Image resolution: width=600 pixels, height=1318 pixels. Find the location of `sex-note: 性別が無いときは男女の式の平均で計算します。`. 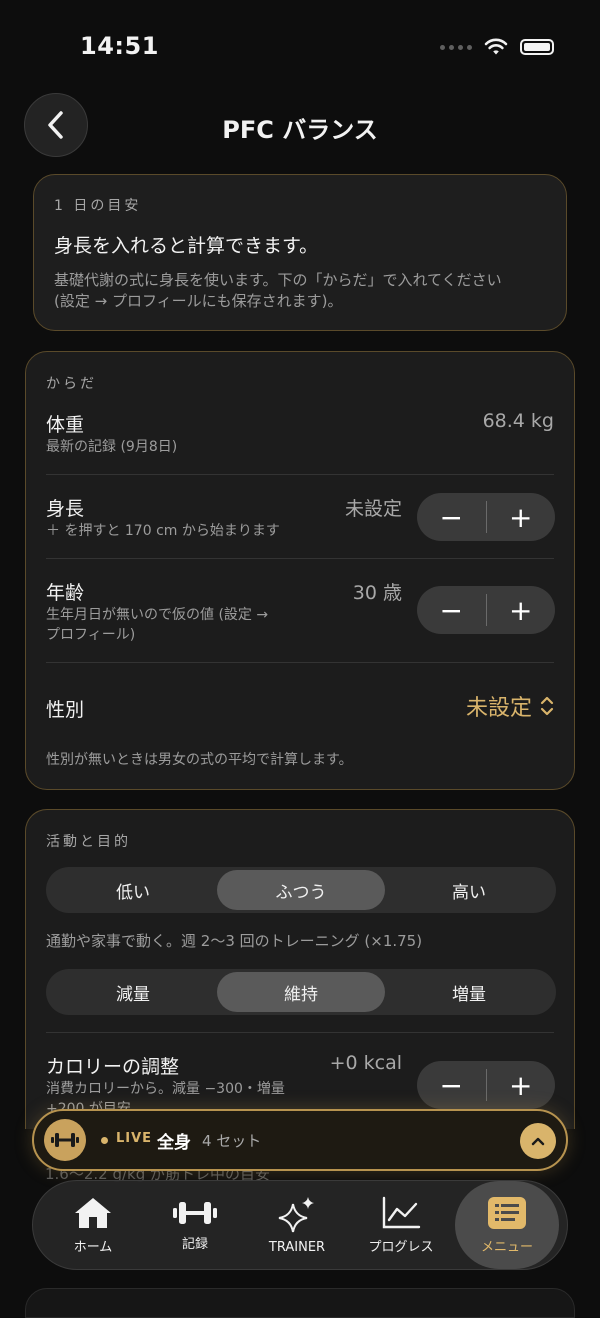

sex-note: 性別が無いときは男女の式の平均で計算します。 is located at coordinates (199, 760).